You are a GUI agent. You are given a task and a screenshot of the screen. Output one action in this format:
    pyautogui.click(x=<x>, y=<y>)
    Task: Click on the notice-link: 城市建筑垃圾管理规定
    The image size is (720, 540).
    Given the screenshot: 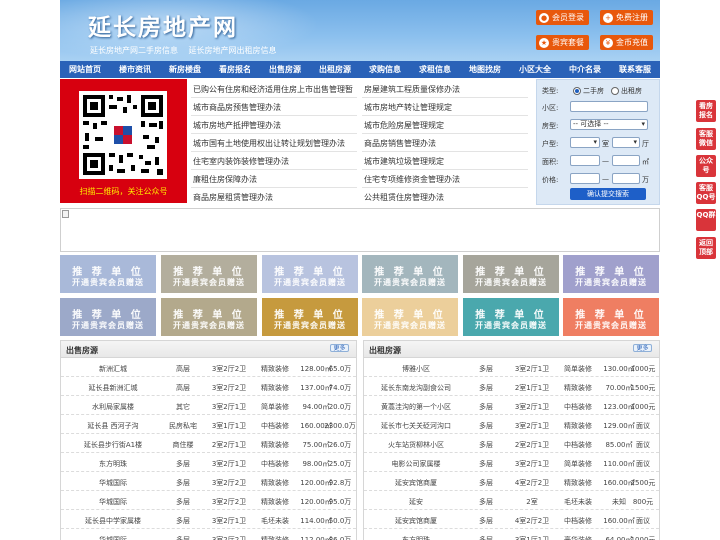 What is the action you would take?
    pyautogui.click(x=404, y=161)
    